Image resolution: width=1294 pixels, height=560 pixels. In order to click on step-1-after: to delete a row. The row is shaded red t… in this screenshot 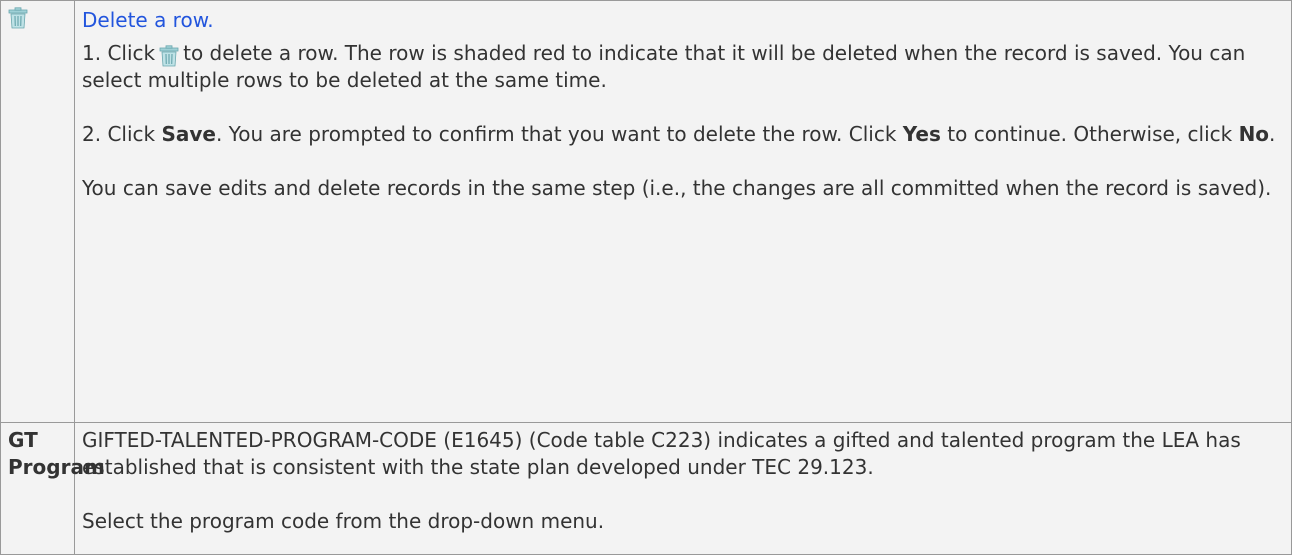, I will do `click(664, 66)`.